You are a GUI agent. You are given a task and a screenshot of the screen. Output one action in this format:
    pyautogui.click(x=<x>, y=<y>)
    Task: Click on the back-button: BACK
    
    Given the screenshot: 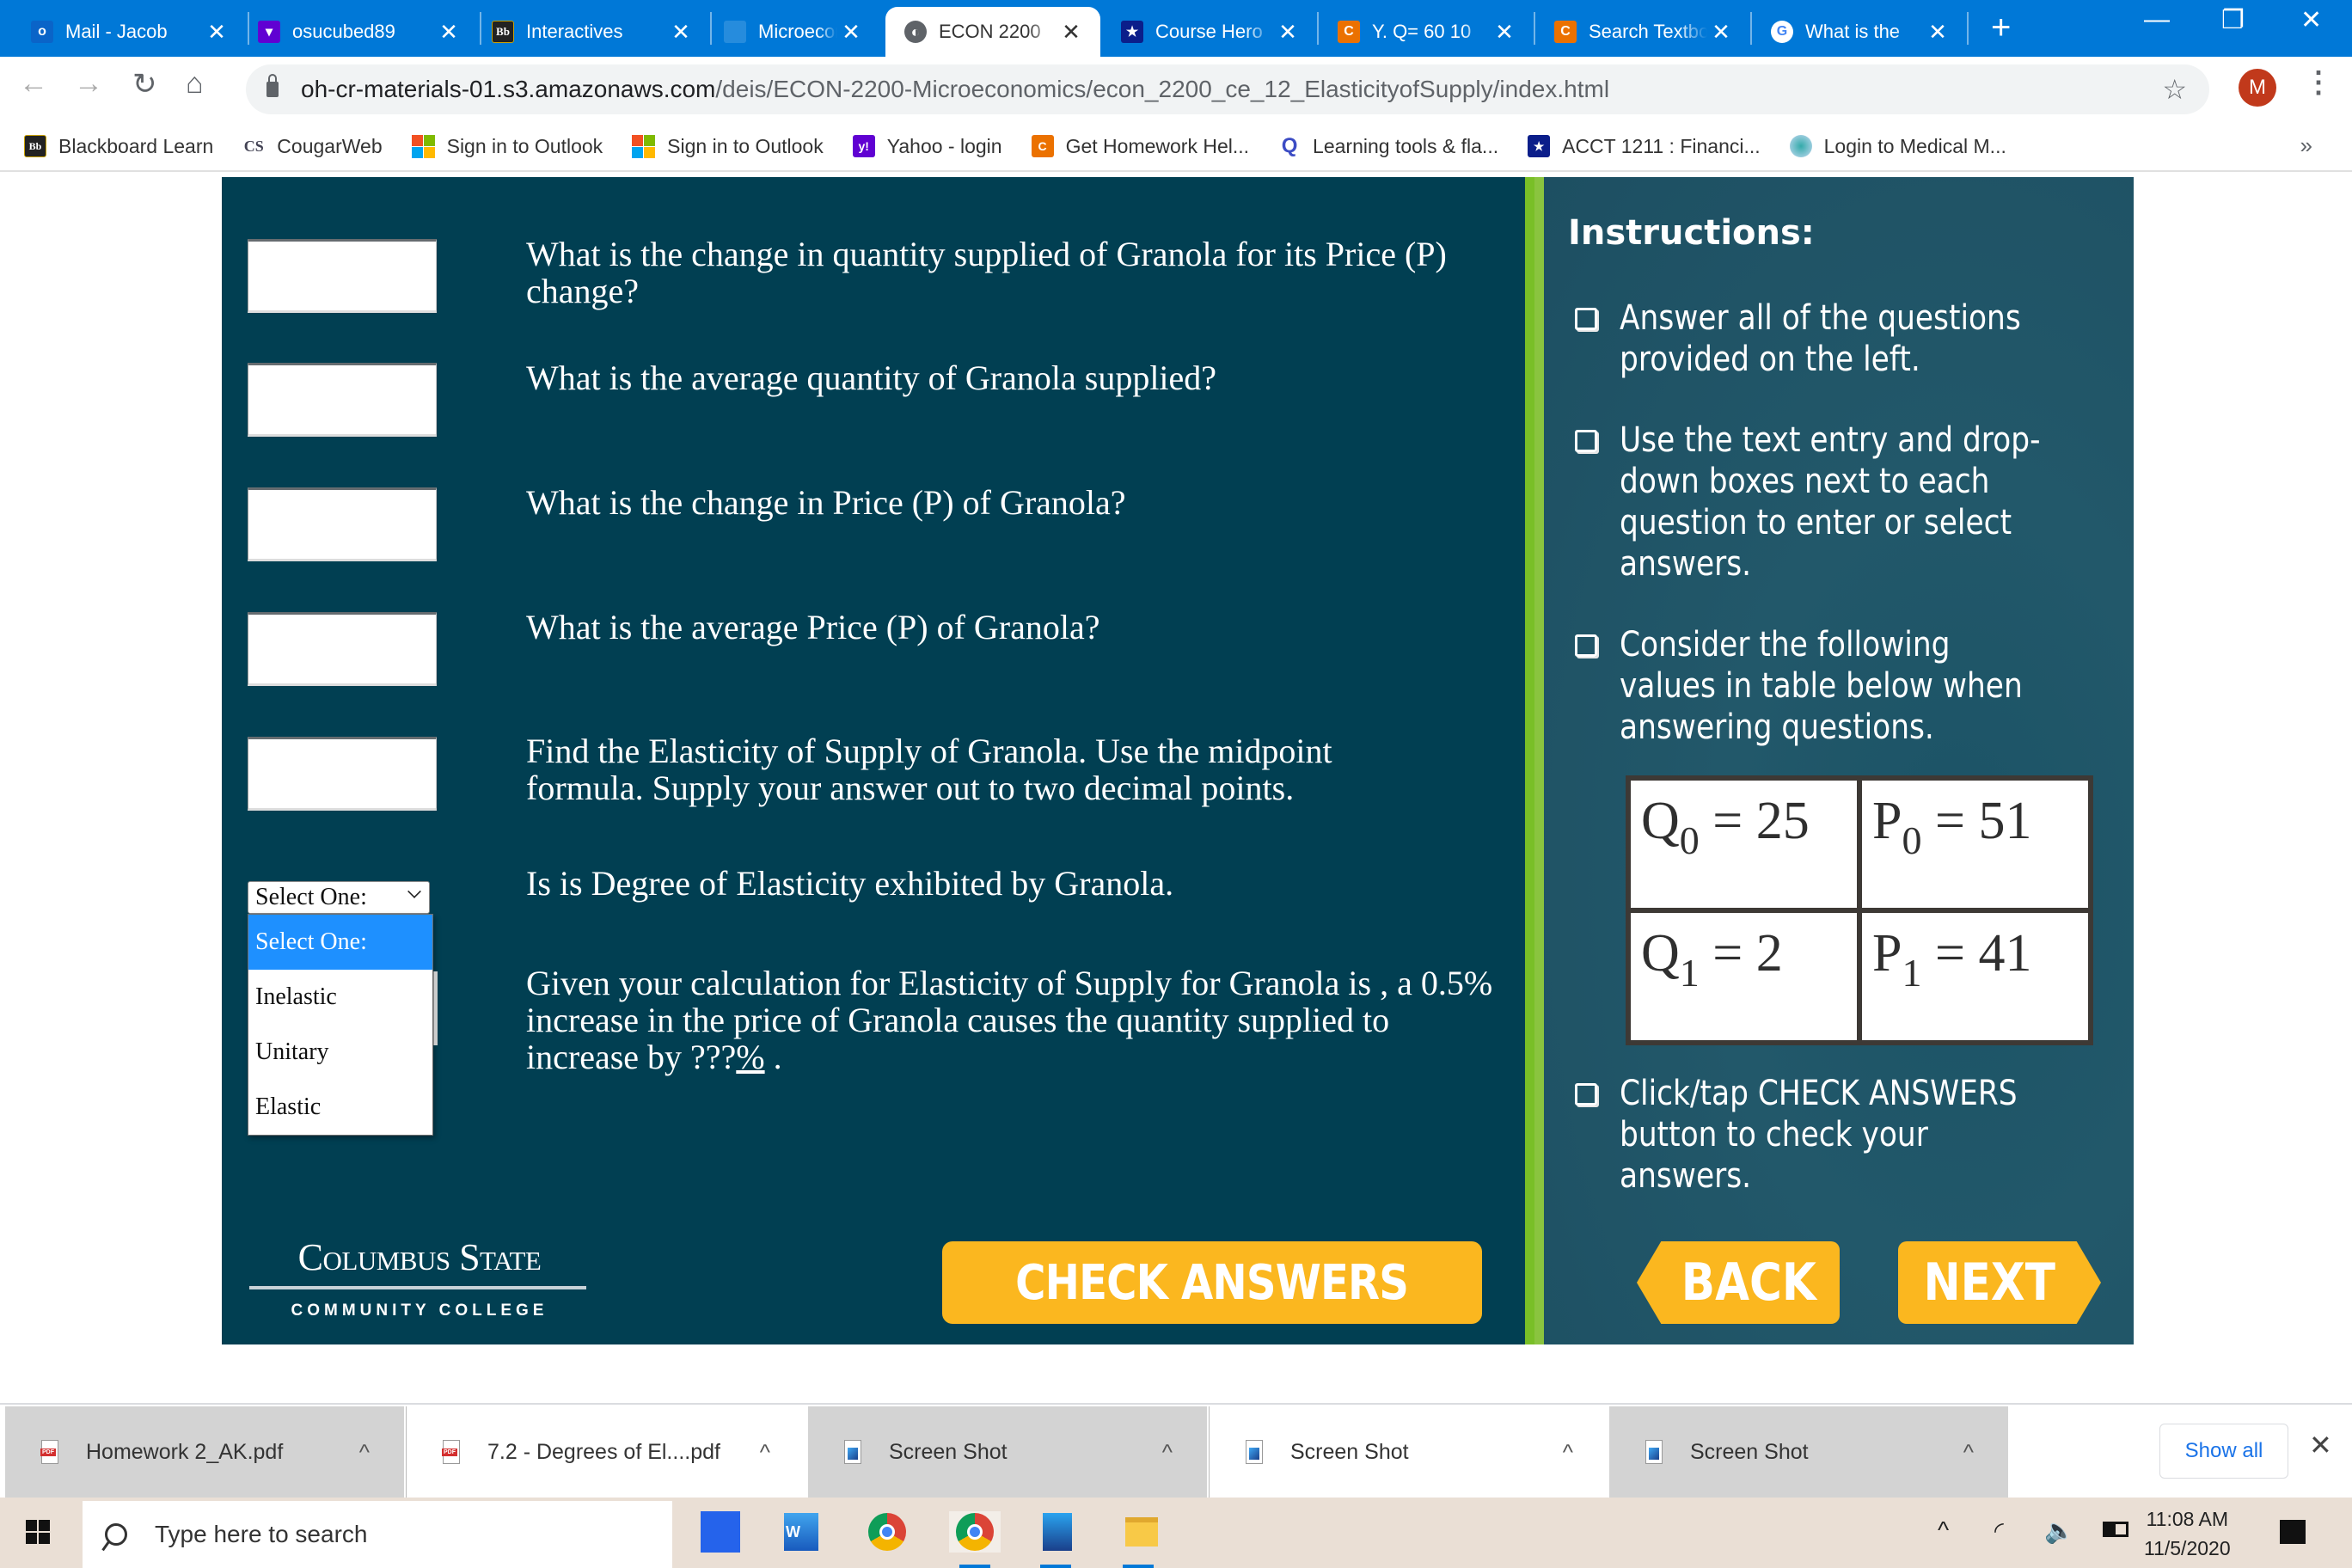 What is the action you would take?
    pyautogui.click(x=1738, y=1282)
    